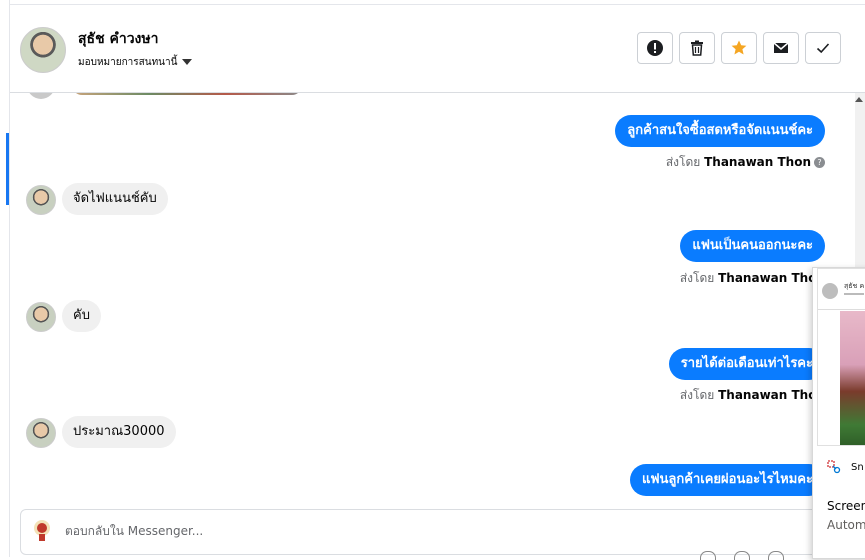 The image size is (865, 560). Describe the element at coordinates (854, 294) in the screenshot. I see `thumbnail-subtitle` at that location.